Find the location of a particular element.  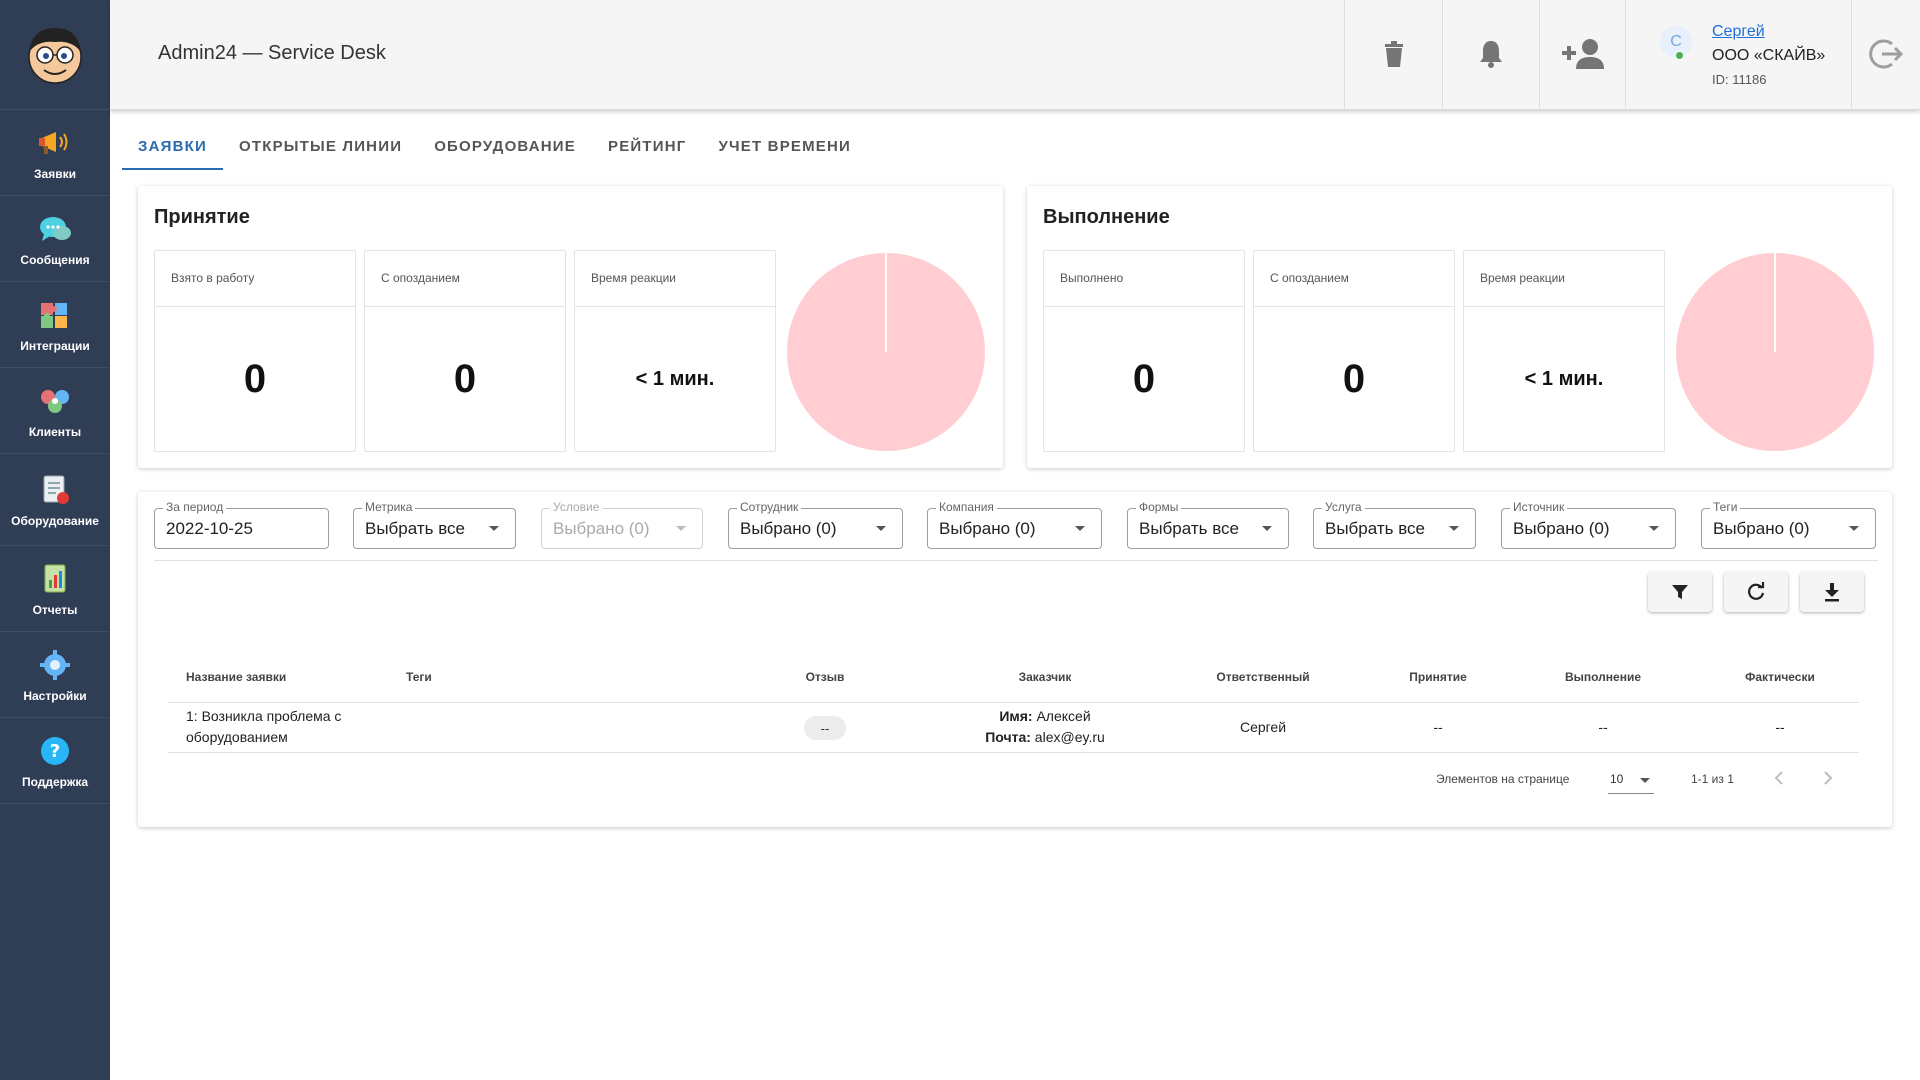

mascot-logo-icon is located at coordinates (55, 55).